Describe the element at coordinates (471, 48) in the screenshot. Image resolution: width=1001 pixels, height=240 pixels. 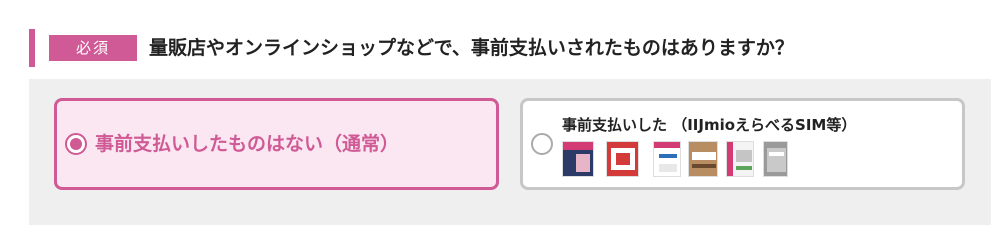
I see `question-text: 量販店やオンラインショップなどで、事前支払いされたものはありますか？` at that location.